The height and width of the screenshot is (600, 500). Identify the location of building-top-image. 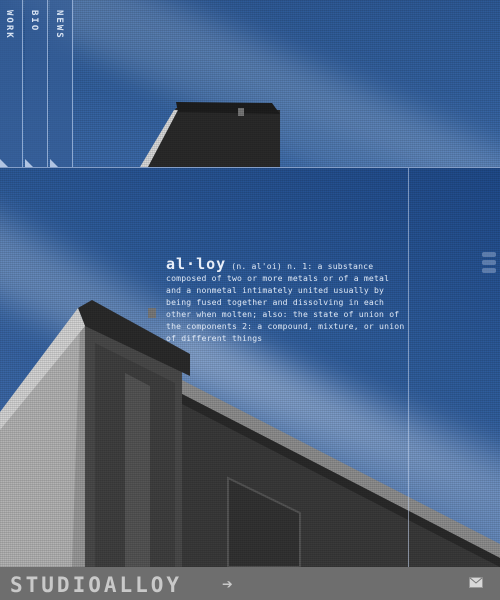
(210, 134).